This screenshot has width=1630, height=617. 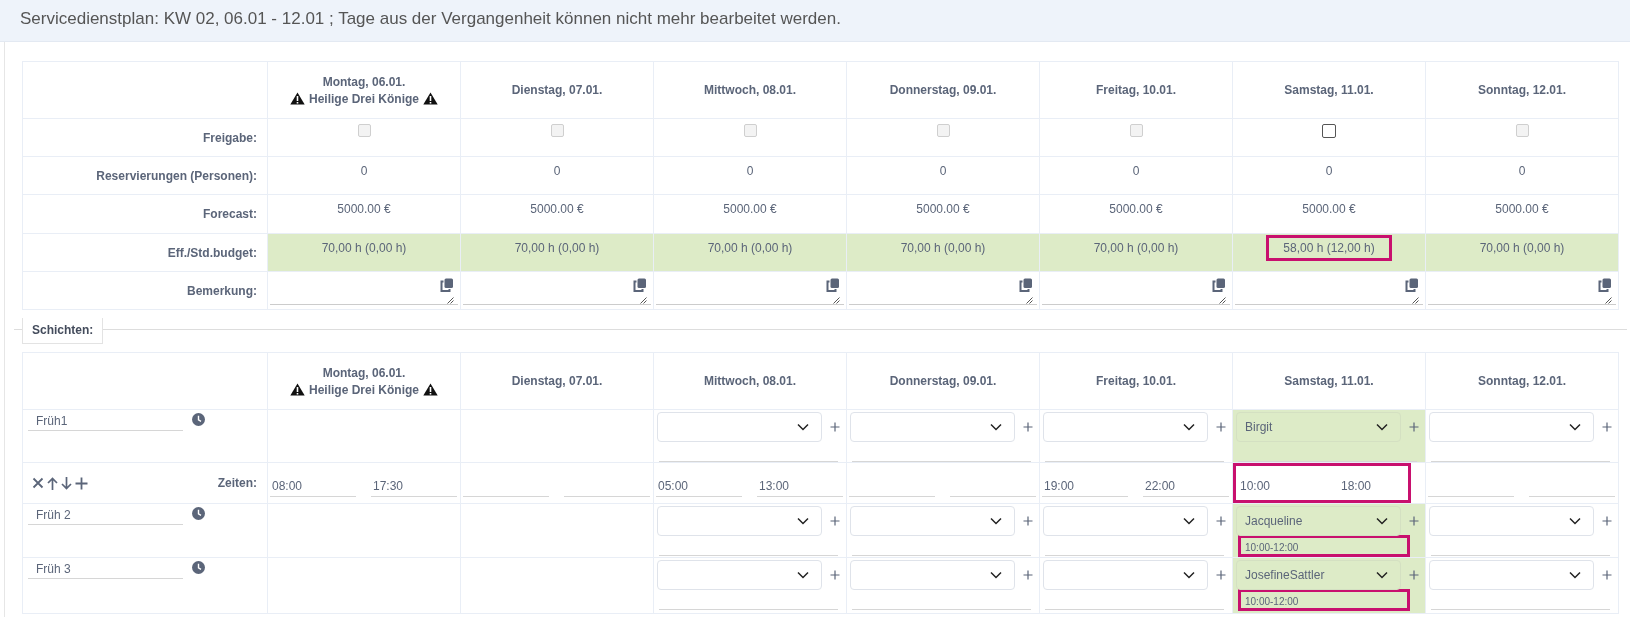 What do you see at coordinates (1382, 487) in the screenshot?
I see `end-time-field: 18:00` at bounding box center [1382, 487].